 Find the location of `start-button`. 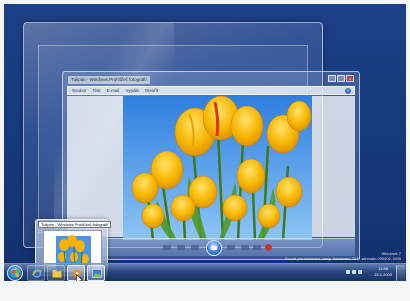

start-button is located at coordinates (15, 273).